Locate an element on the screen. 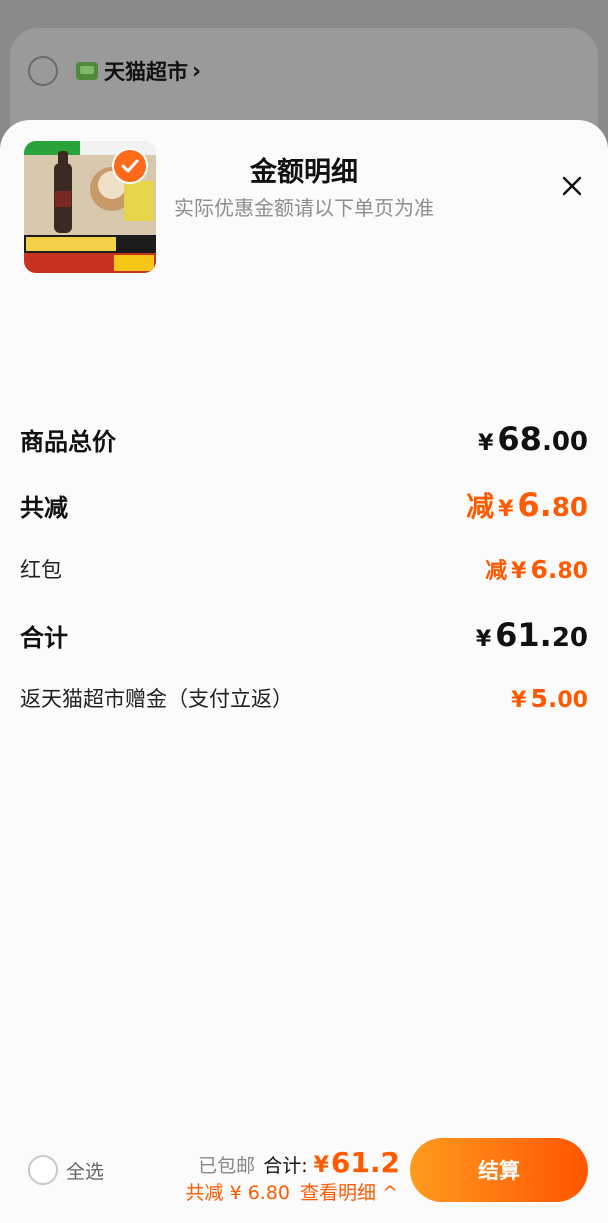  select-all-radio is located at coordinates (43, 1170).